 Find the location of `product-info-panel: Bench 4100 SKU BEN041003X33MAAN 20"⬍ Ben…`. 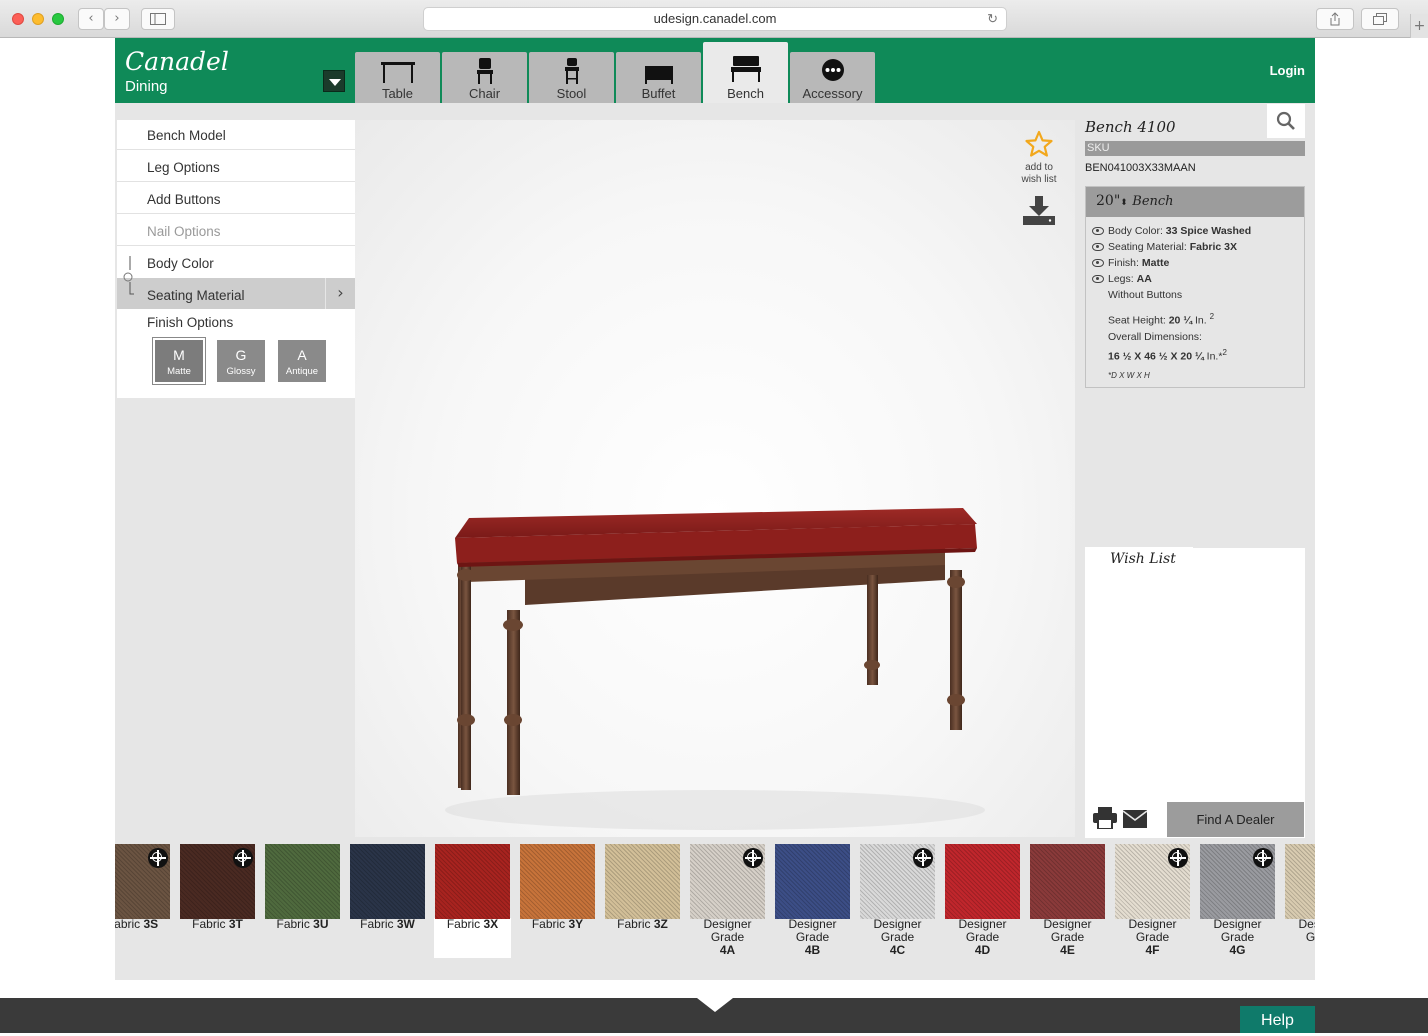

product-info-panel: Bench 4100 SKU BEN041003X33MAAN 20"⬍ Ben… is located at coordinates (1195, 254).